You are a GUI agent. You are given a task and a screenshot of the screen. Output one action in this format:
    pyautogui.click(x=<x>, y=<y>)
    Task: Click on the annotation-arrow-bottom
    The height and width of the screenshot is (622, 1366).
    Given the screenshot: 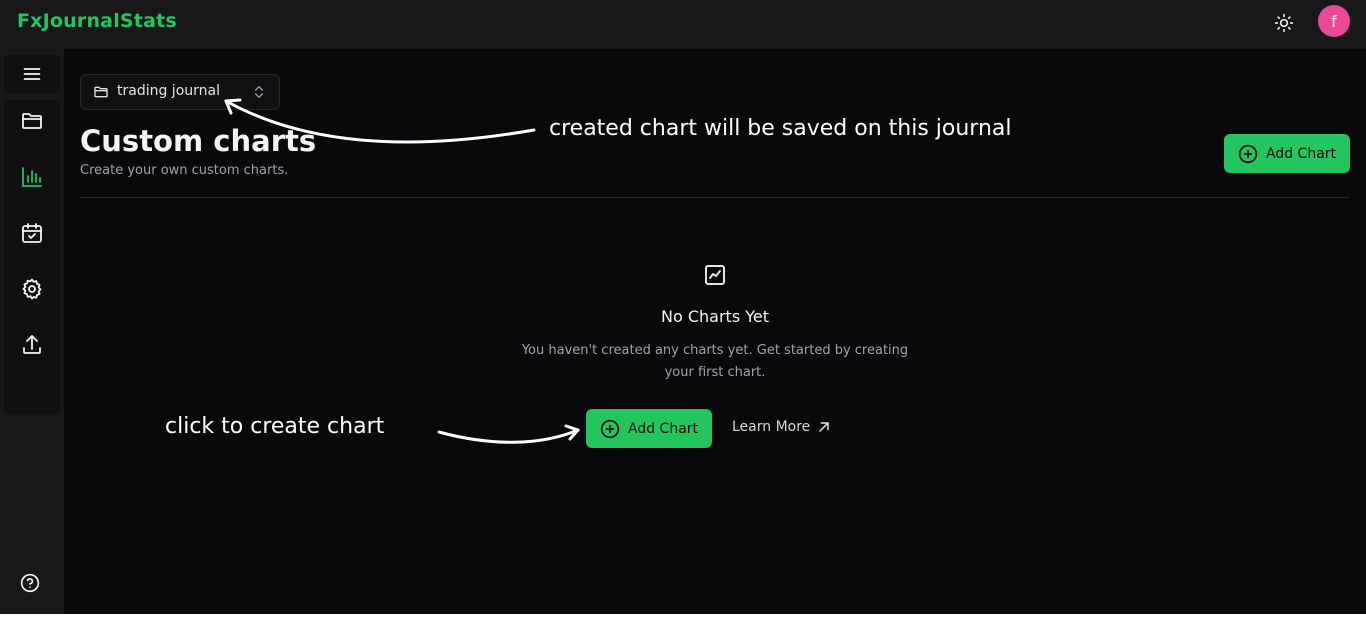 What is the action you would take?
    pyautogui.click(x=508, y=434)
    